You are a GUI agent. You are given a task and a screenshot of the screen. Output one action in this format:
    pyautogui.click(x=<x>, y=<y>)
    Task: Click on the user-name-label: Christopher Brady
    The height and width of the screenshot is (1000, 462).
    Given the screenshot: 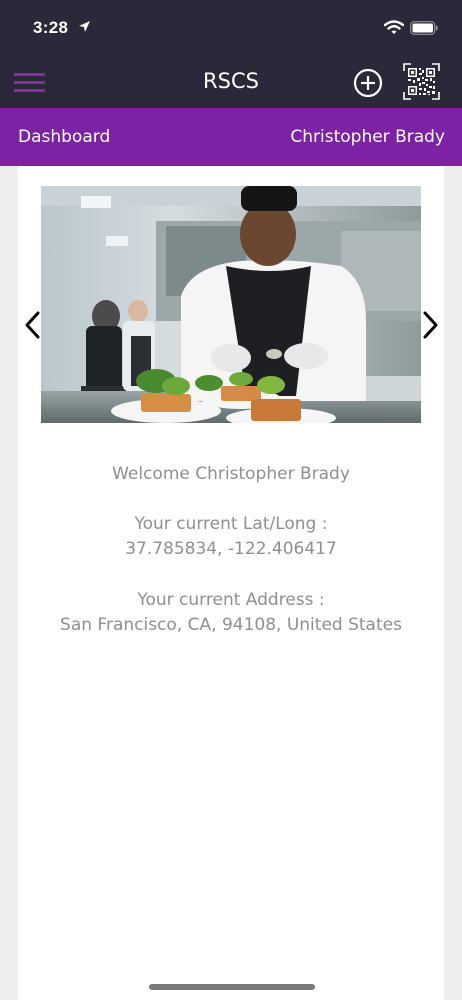 What is the action you would take?
    pyautogui.click(x=367, y=137)
    